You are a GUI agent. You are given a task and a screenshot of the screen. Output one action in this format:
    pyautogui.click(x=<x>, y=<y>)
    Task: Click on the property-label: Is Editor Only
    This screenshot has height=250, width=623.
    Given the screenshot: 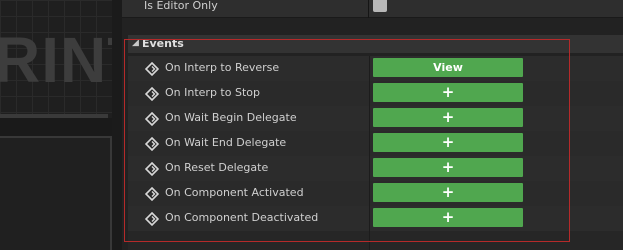 What is the action you would take?
    pyautogui.click(x=181, y=6)
    